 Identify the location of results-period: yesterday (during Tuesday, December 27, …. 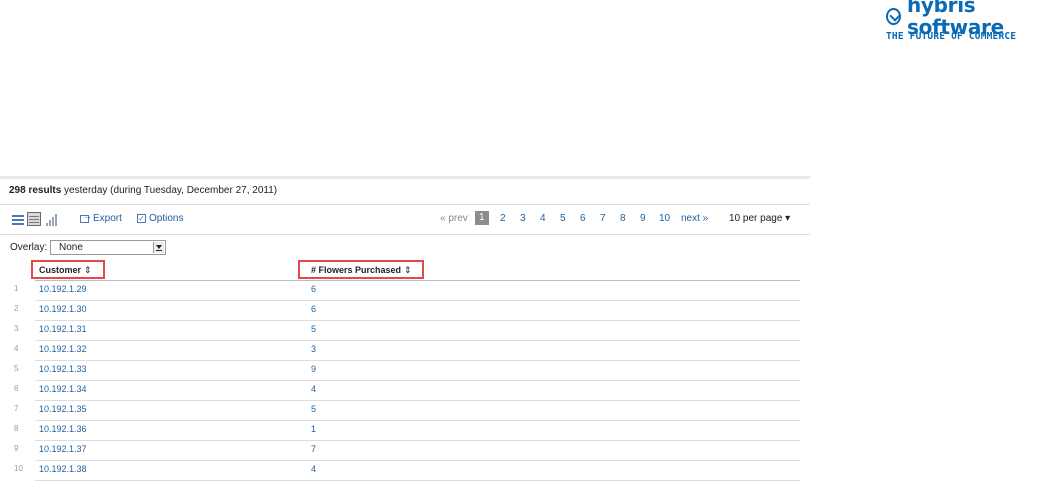
(169, 190).